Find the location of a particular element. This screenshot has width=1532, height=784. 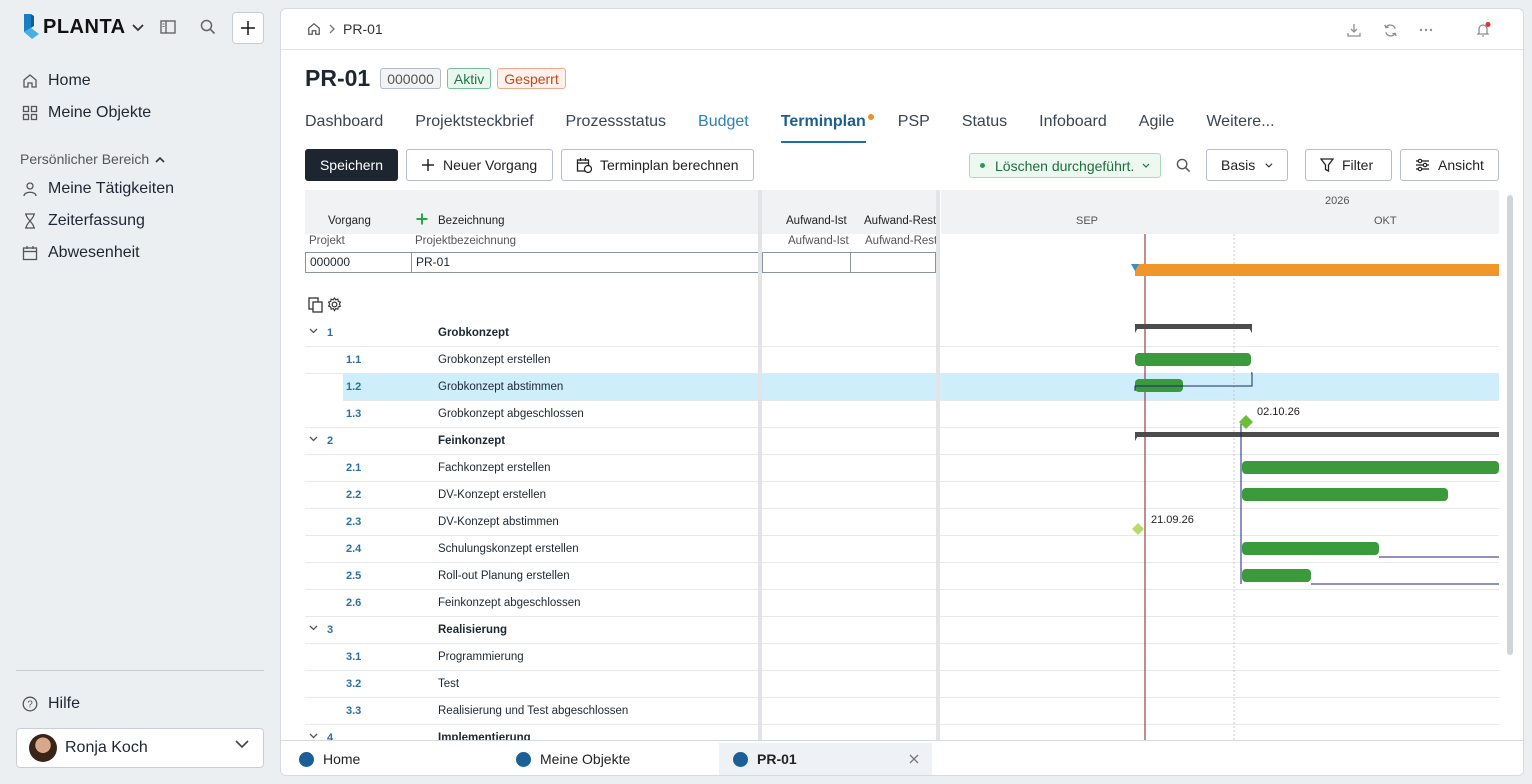

tab-prozessstatus: Prozessstatus is located at coordinates (616, 128).